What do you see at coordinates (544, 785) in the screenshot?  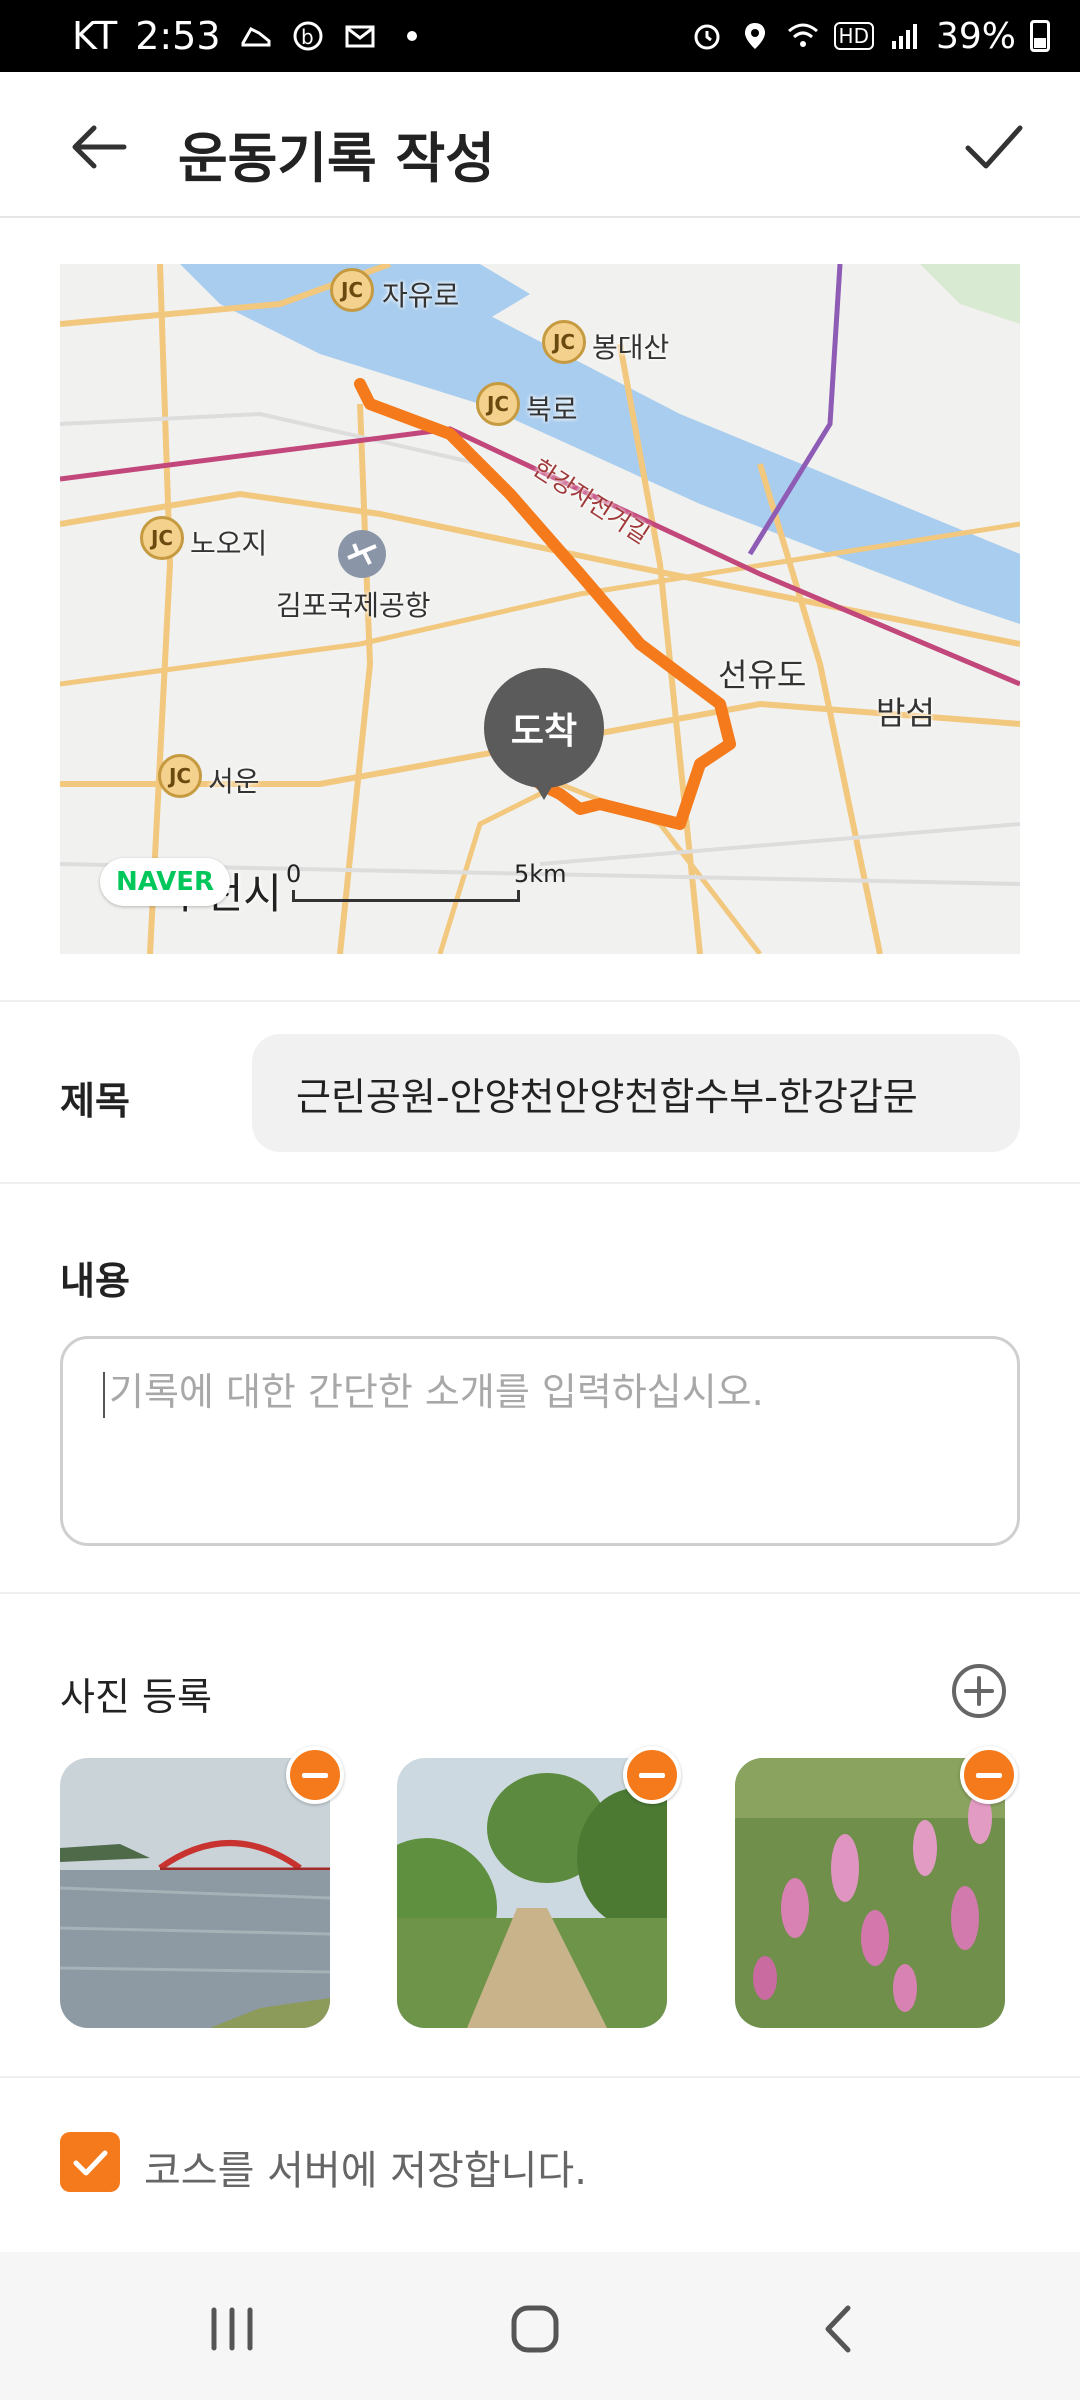 I see `arrival-pin-tail` at bounding box center [544, 785].